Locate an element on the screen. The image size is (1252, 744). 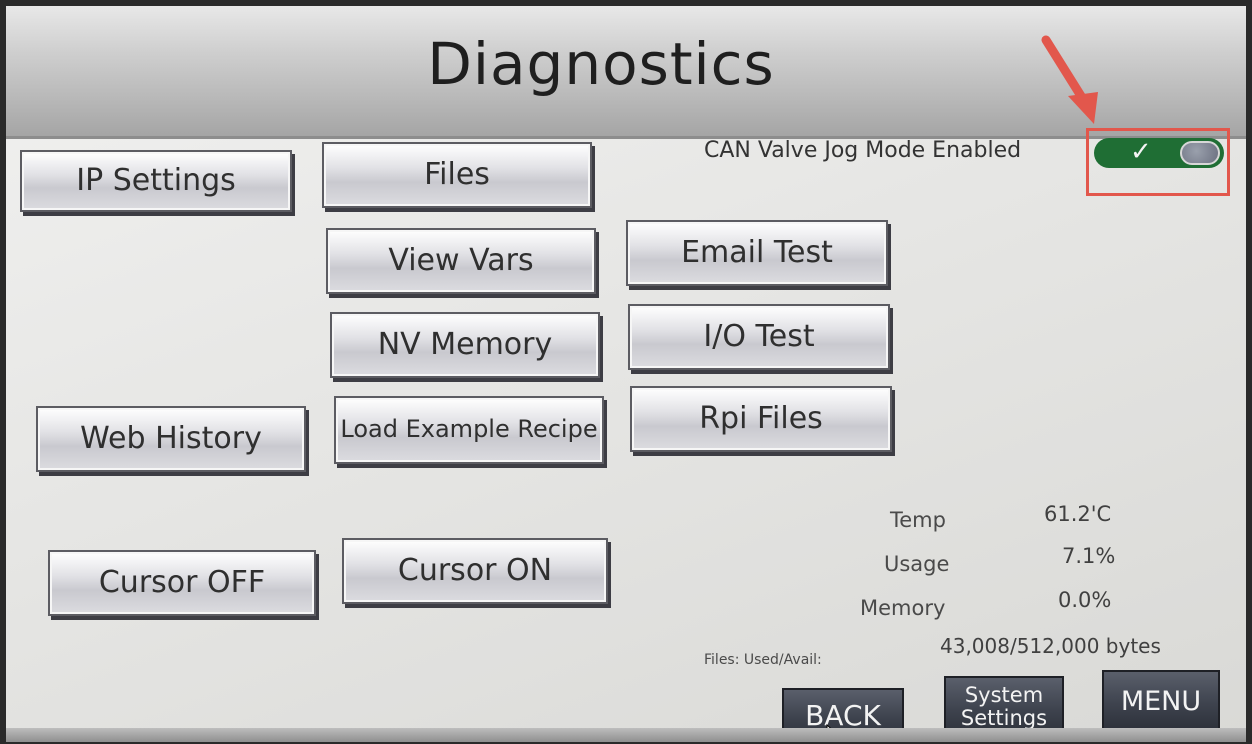
email-test-button: Email Test is located at coordinates (757, 253).